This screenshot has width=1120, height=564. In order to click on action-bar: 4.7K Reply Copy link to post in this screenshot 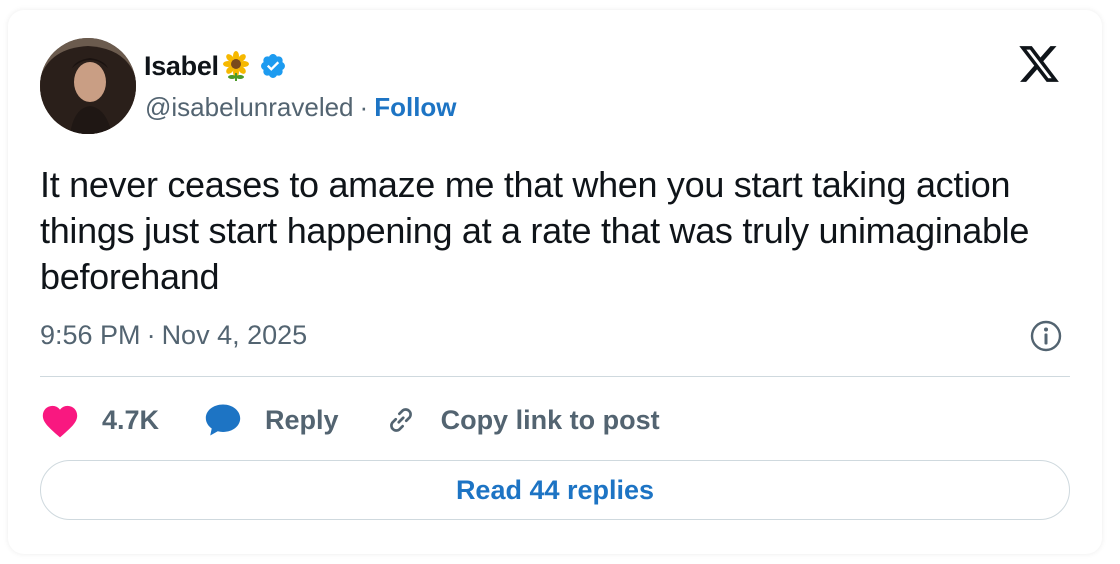, I will do `click(372, 420)`.